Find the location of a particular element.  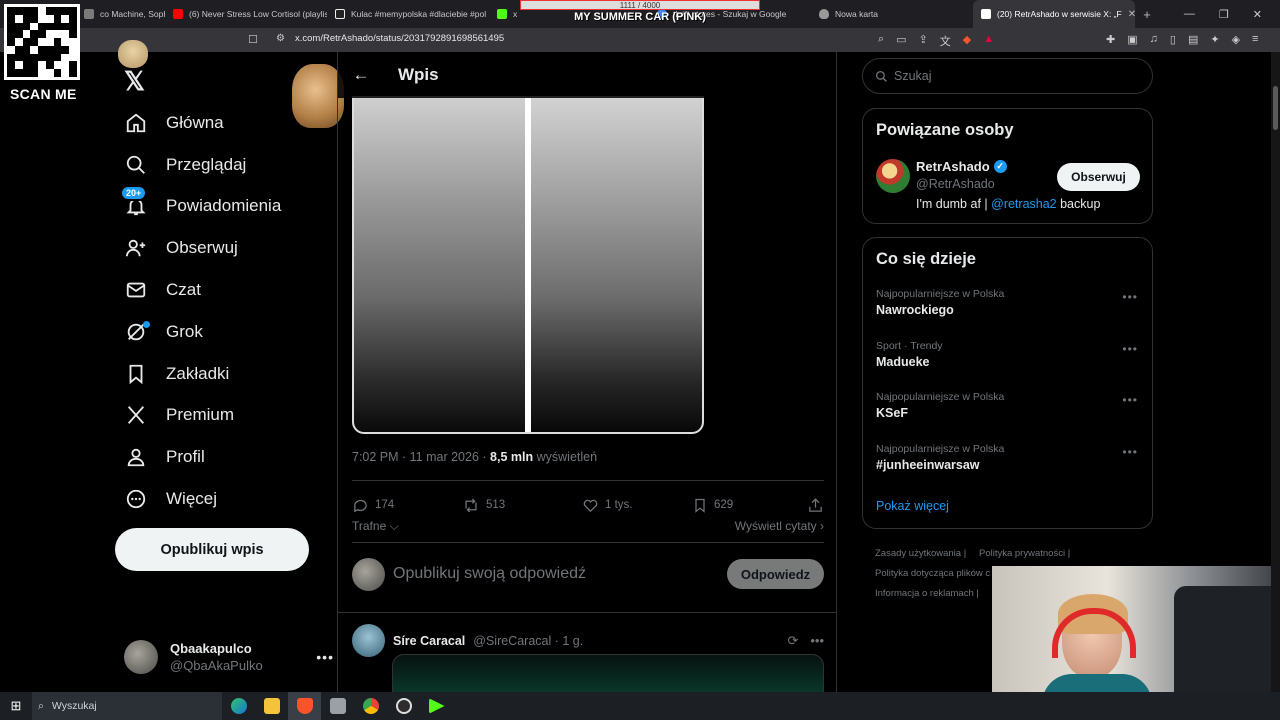

repost-action: 513 is located at coordinates (522, 505).